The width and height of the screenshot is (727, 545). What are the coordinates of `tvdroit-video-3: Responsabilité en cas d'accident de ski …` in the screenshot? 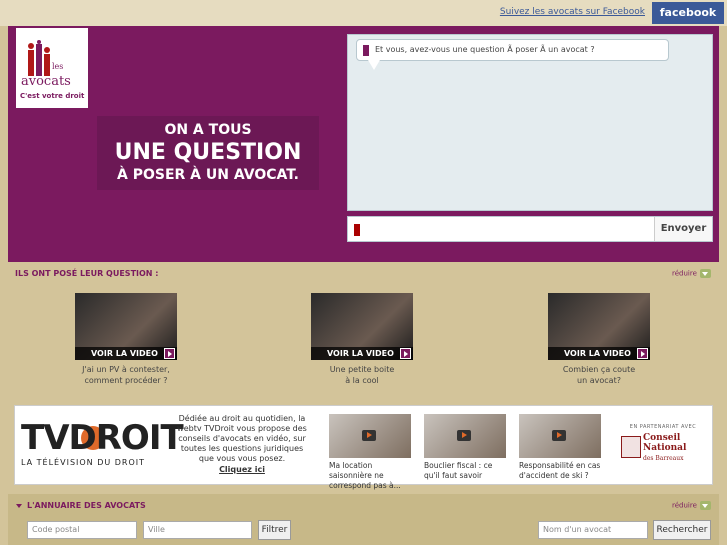 It's located at (560, 447).